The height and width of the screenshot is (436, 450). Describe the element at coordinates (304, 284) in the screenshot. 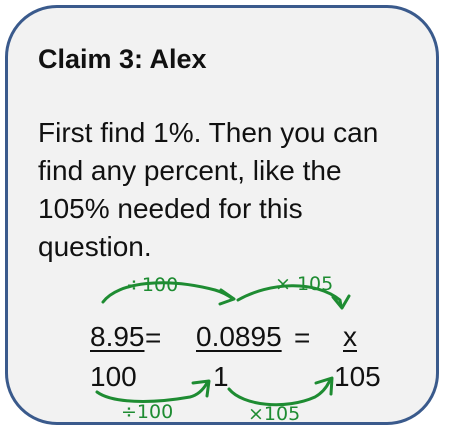

I see `label-times-105-top: × 105` at that location.